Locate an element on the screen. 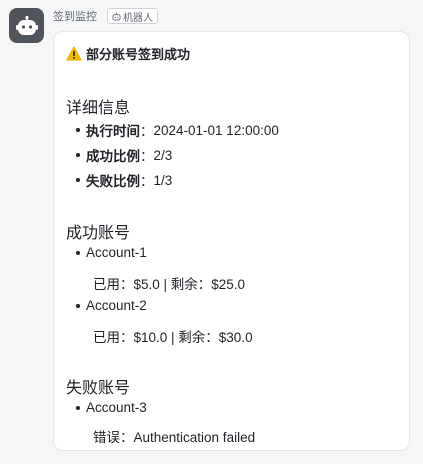 This screenshot has width=423, height=464. message-sender: 签到监控 机器人 is located at coordinates (105, 16).